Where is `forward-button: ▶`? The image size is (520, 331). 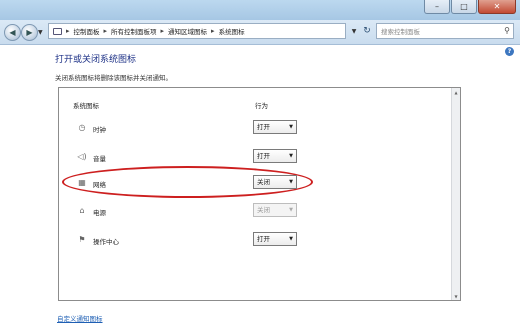 forward-button: ▶ is located at coordinates (29, 32).